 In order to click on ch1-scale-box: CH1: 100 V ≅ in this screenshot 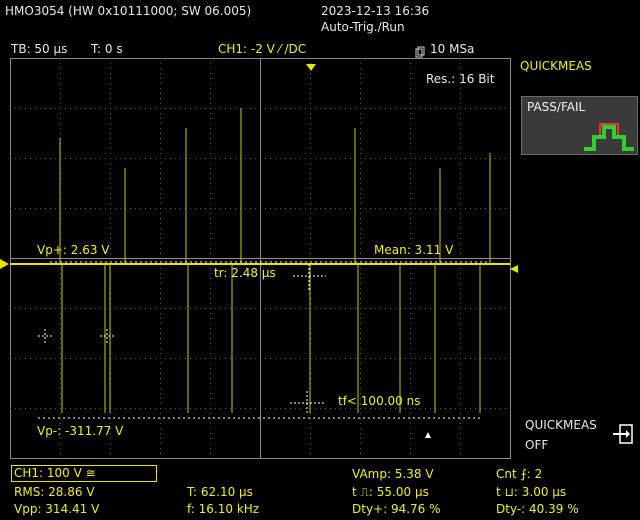, I will do `click(84, 473)`.